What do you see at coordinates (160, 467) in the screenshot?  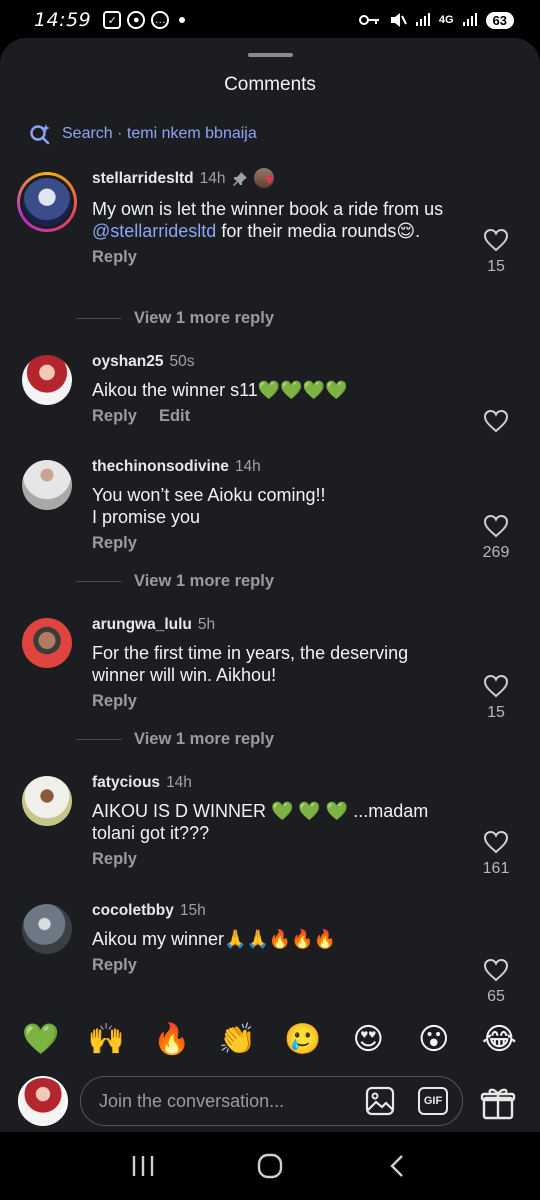 I see `comment-username: thechinonsodivine` at bounding box center [160, 467].